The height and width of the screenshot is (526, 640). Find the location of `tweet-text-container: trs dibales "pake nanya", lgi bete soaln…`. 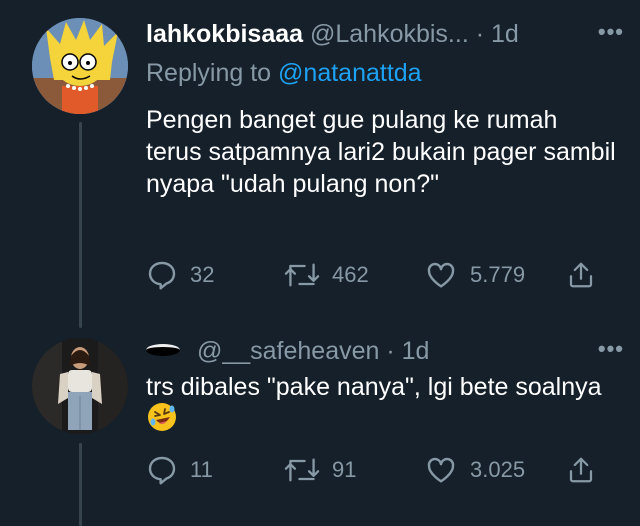

tweet-text-container: trs dibales "pake nanya", lgi bete soaln… is located at coordinates (381, 403).